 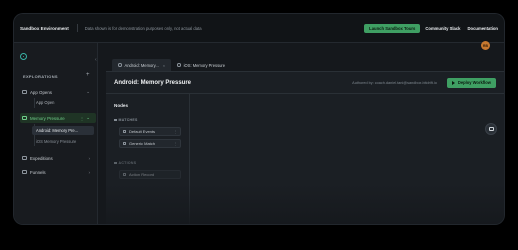 I want to click on logo-icon, so click(x=23, y=56).